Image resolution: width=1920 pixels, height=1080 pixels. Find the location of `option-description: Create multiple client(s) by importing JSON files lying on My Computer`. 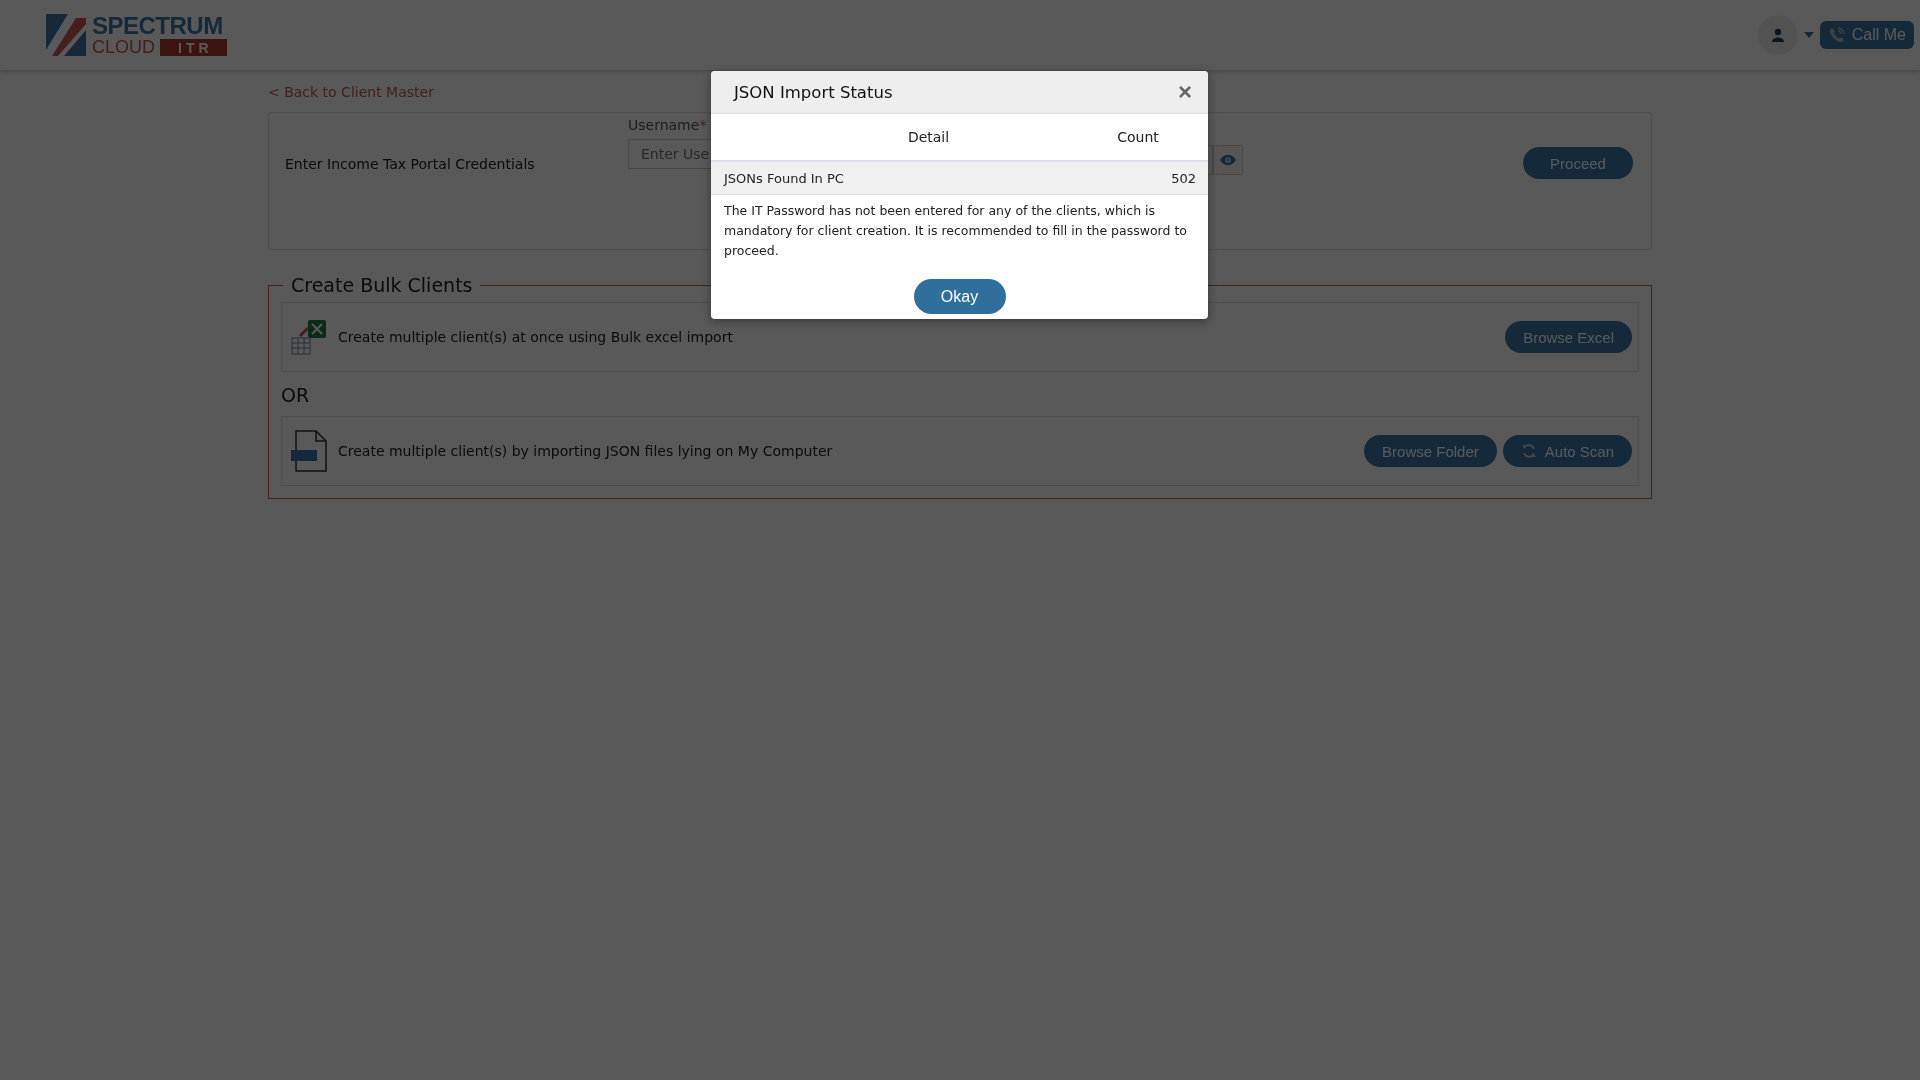

option-description: Create multiple client(s) by importing JSON files lying on My Computer is located at coordinates (585, 451).